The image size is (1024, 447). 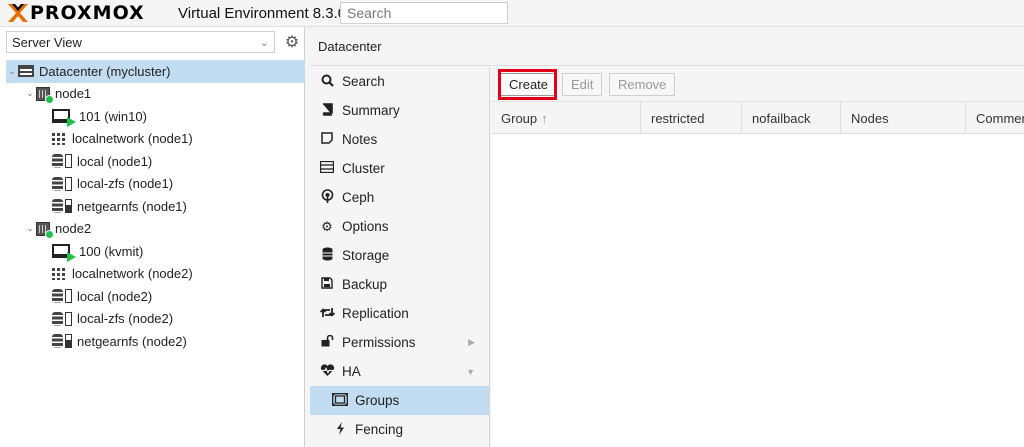 I want to click on datacenter-icon, so click(x=26, y=71).